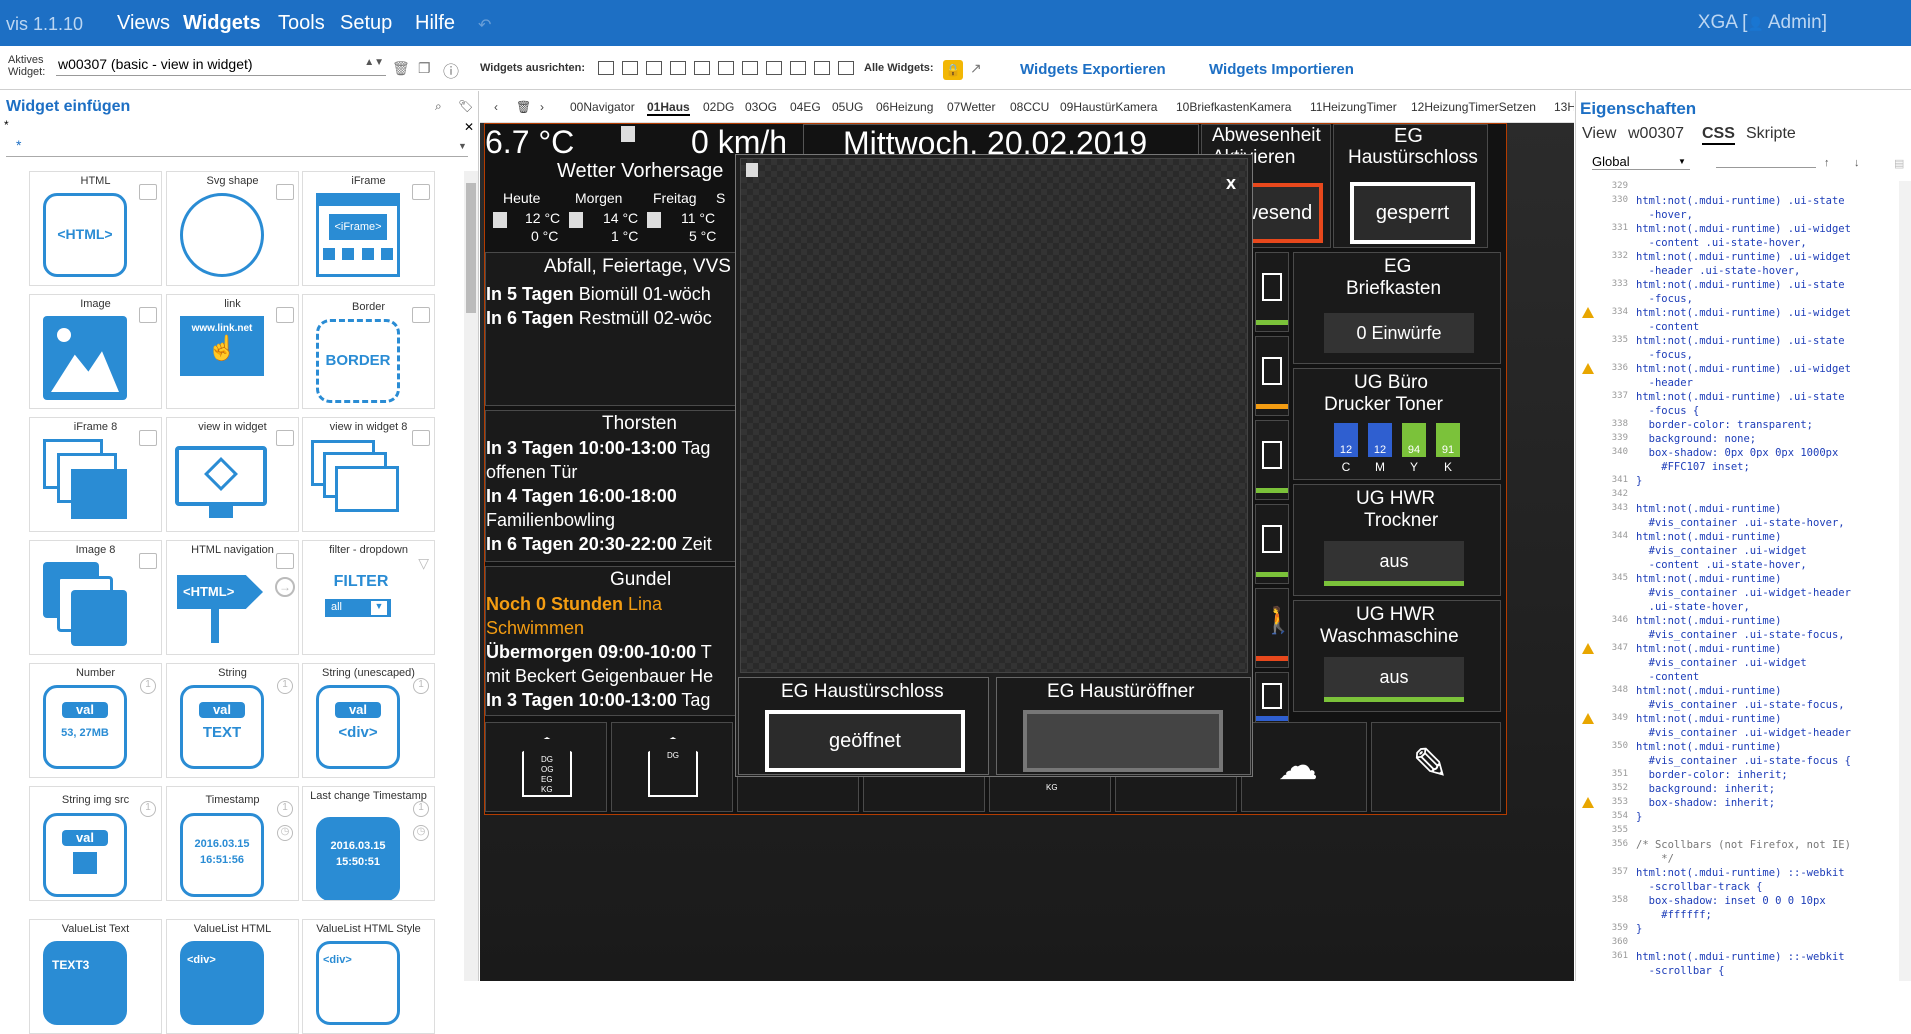 This screenshot has height=1034, width=1911. What do you see at coordinates (1436, 767) in the screenshot?
I see `nav-notes-tile: ✎` at bounding box center [1436, 767].